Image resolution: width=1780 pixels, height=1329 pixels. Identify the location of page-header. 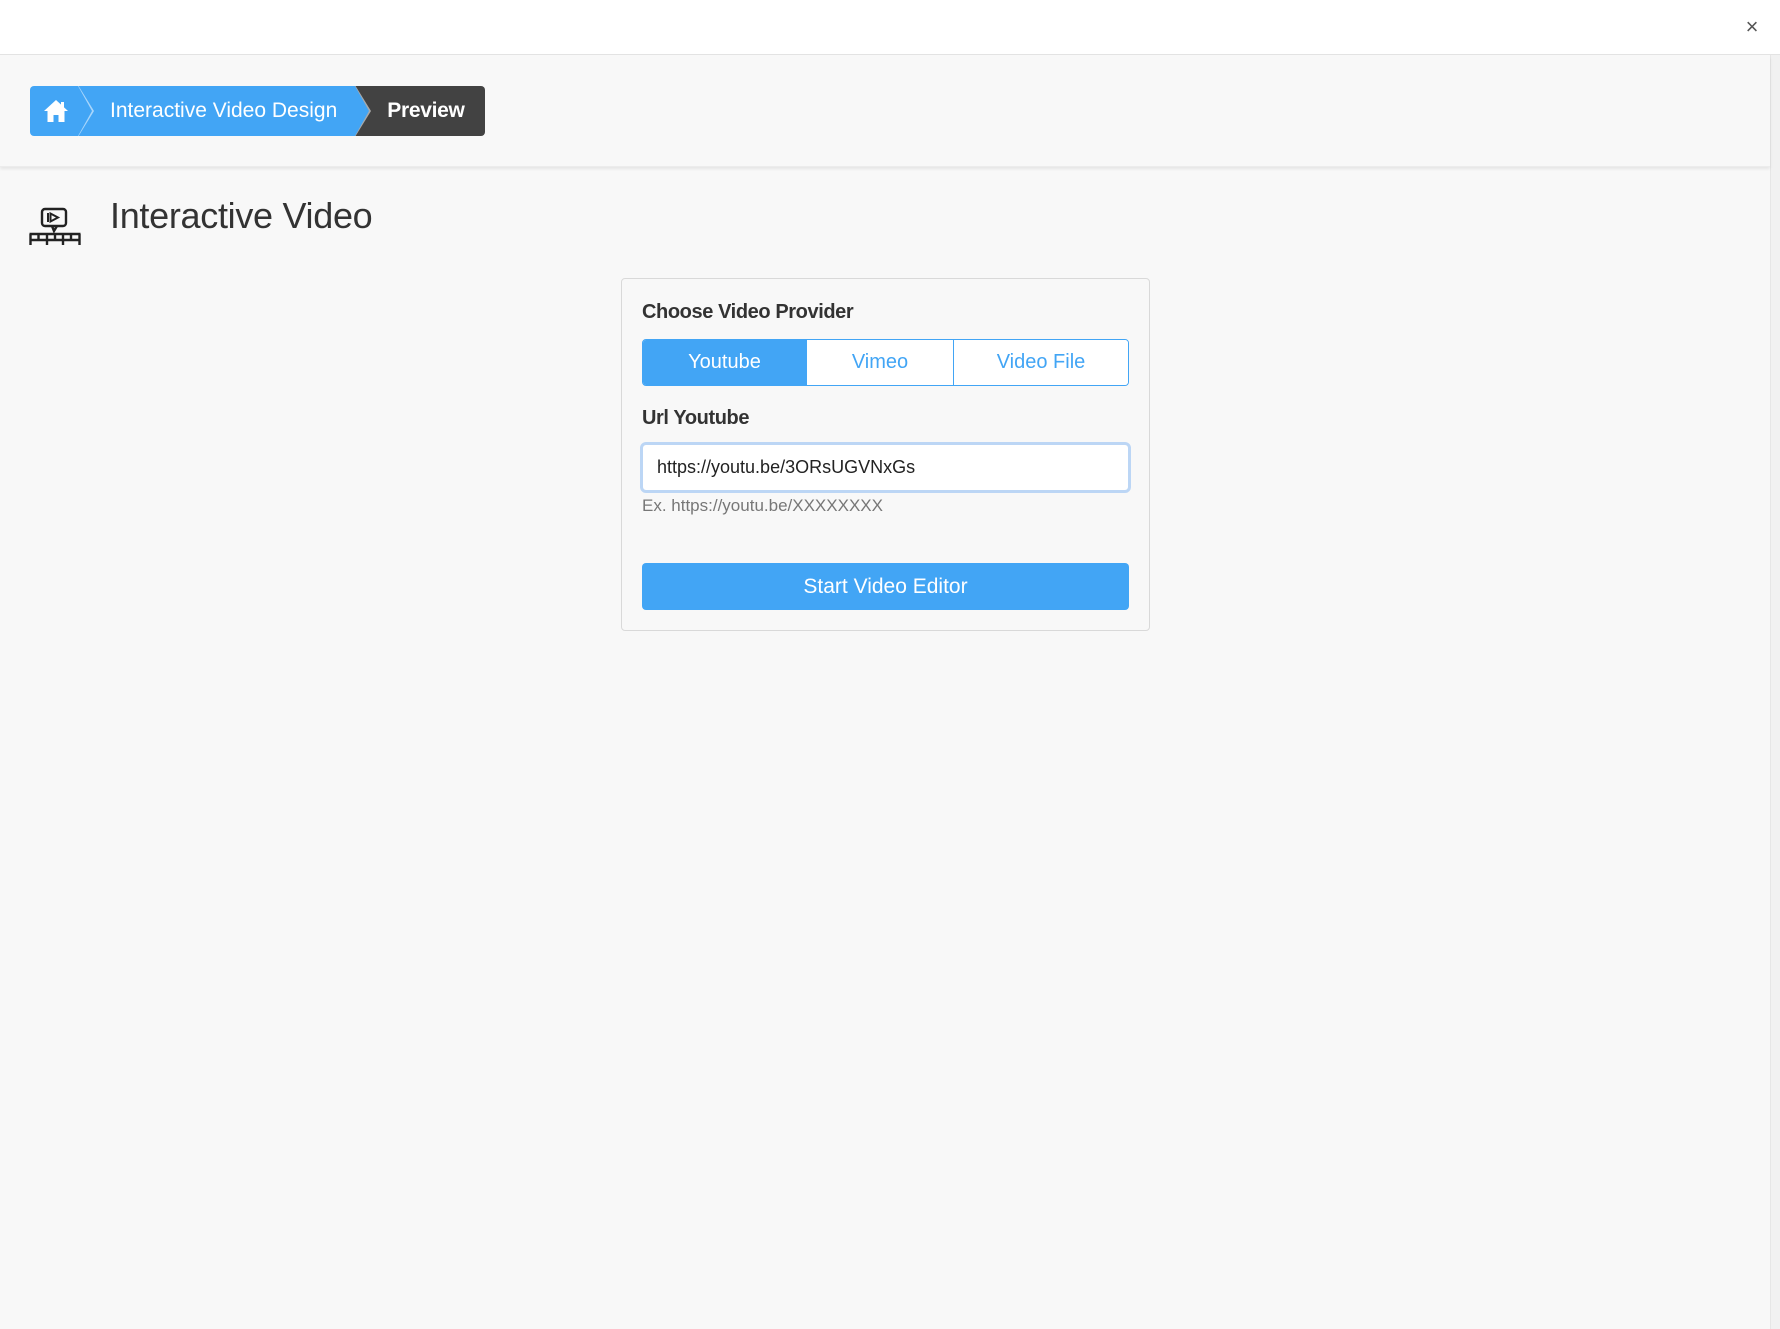
(55, 227).